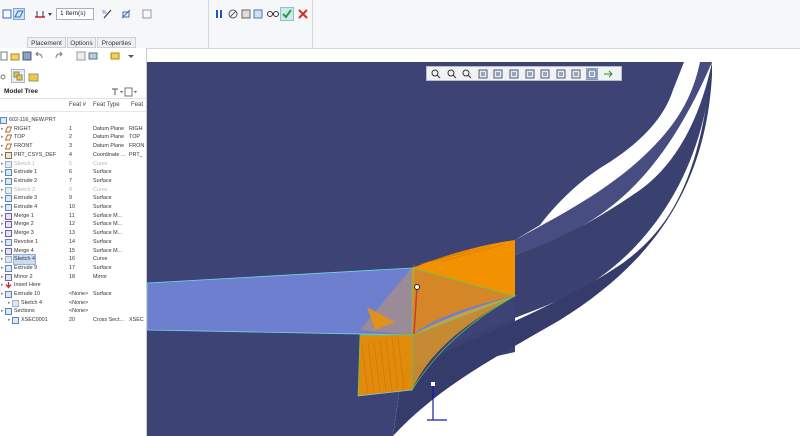 Image resolution: width=800 pixels, height=436 pixels. What do you see at coordinates (73, 294) in the screenshot?
I see `tree-row: ▸ Extrude 10 <None> Surface` at bounding box center [73, 294].